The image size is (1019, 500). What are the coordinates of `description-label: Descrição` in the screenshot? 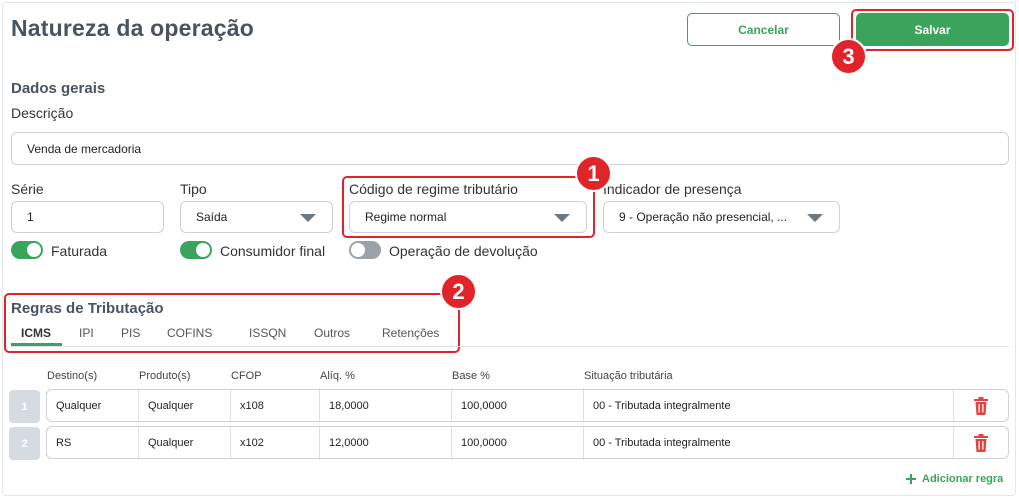 It's located at (42, 113).